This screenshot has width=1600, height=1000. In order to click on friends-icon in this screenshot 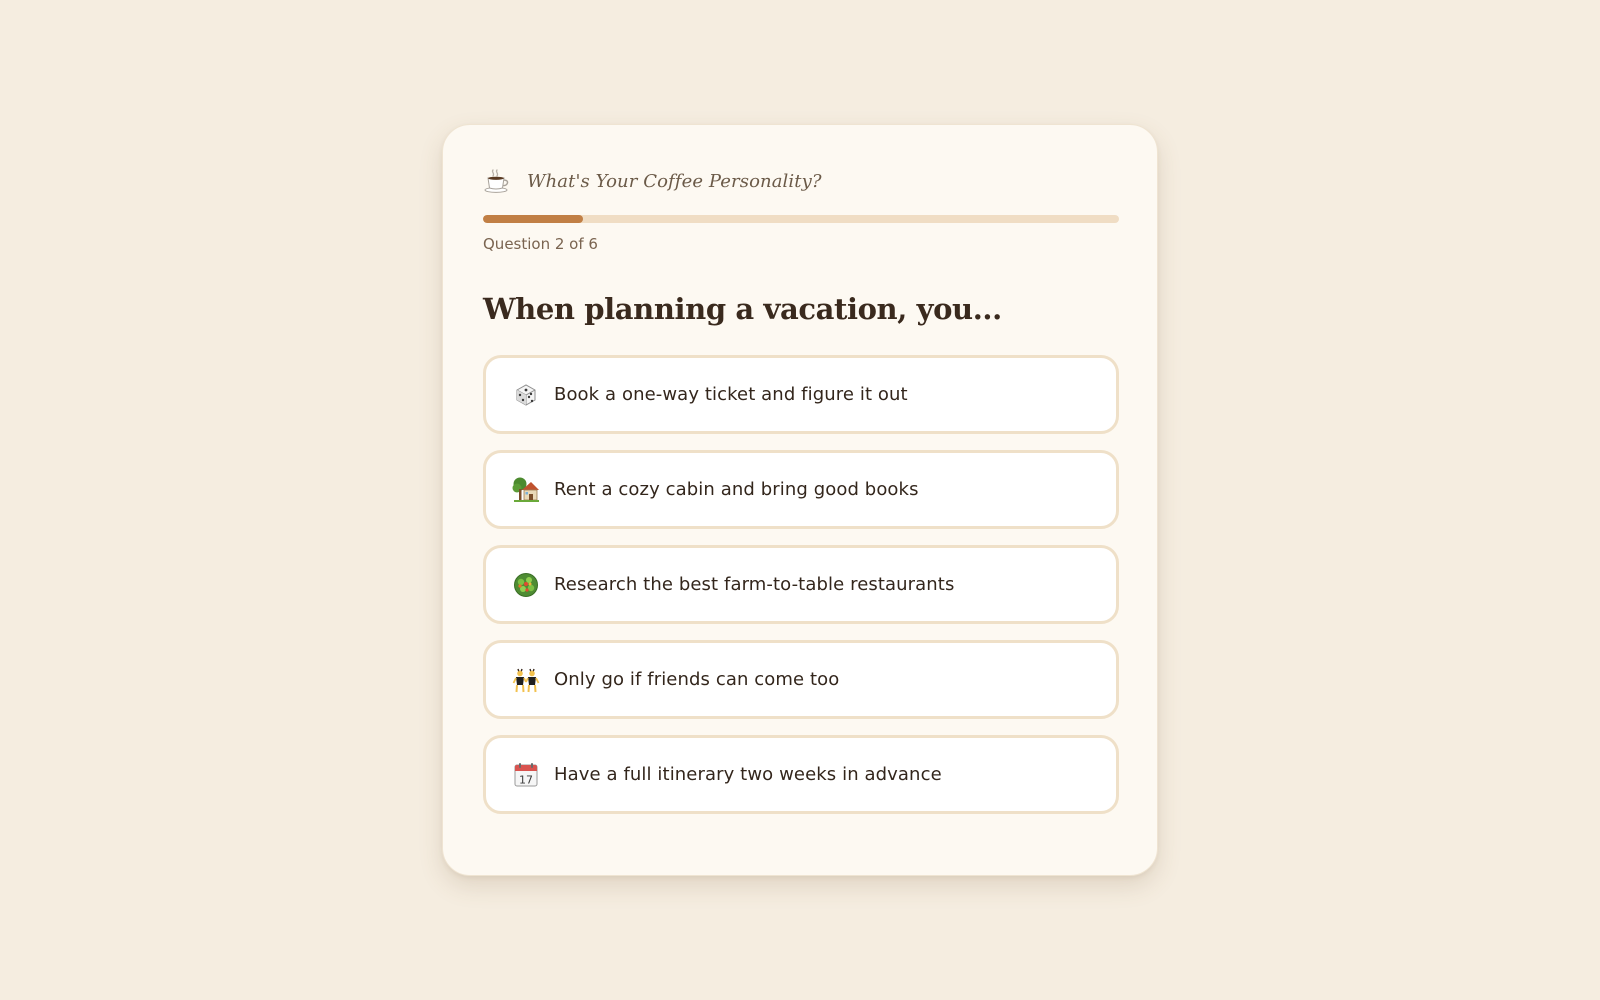, I will do `click(526, 680)`.